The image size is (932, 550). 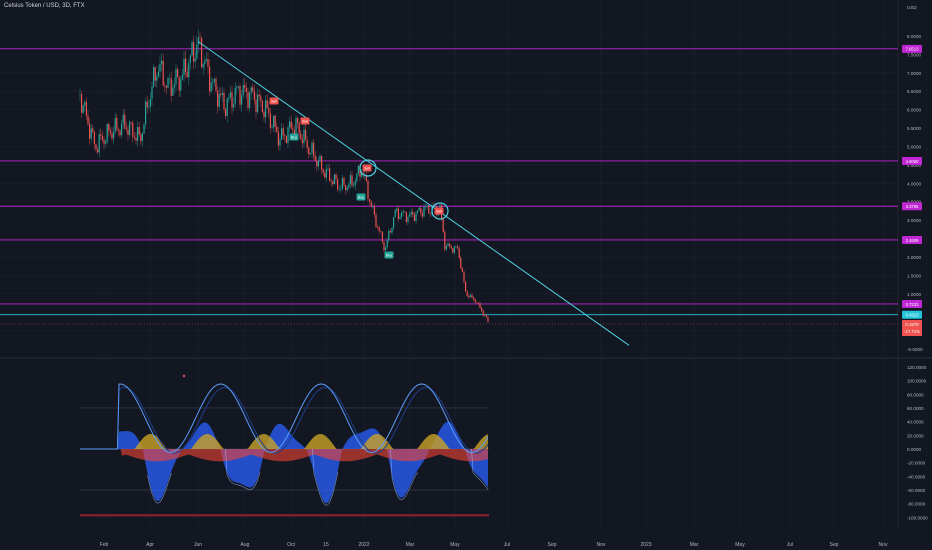 I want to click on level-price-label: 0.7233, so click(x=912, y=304).